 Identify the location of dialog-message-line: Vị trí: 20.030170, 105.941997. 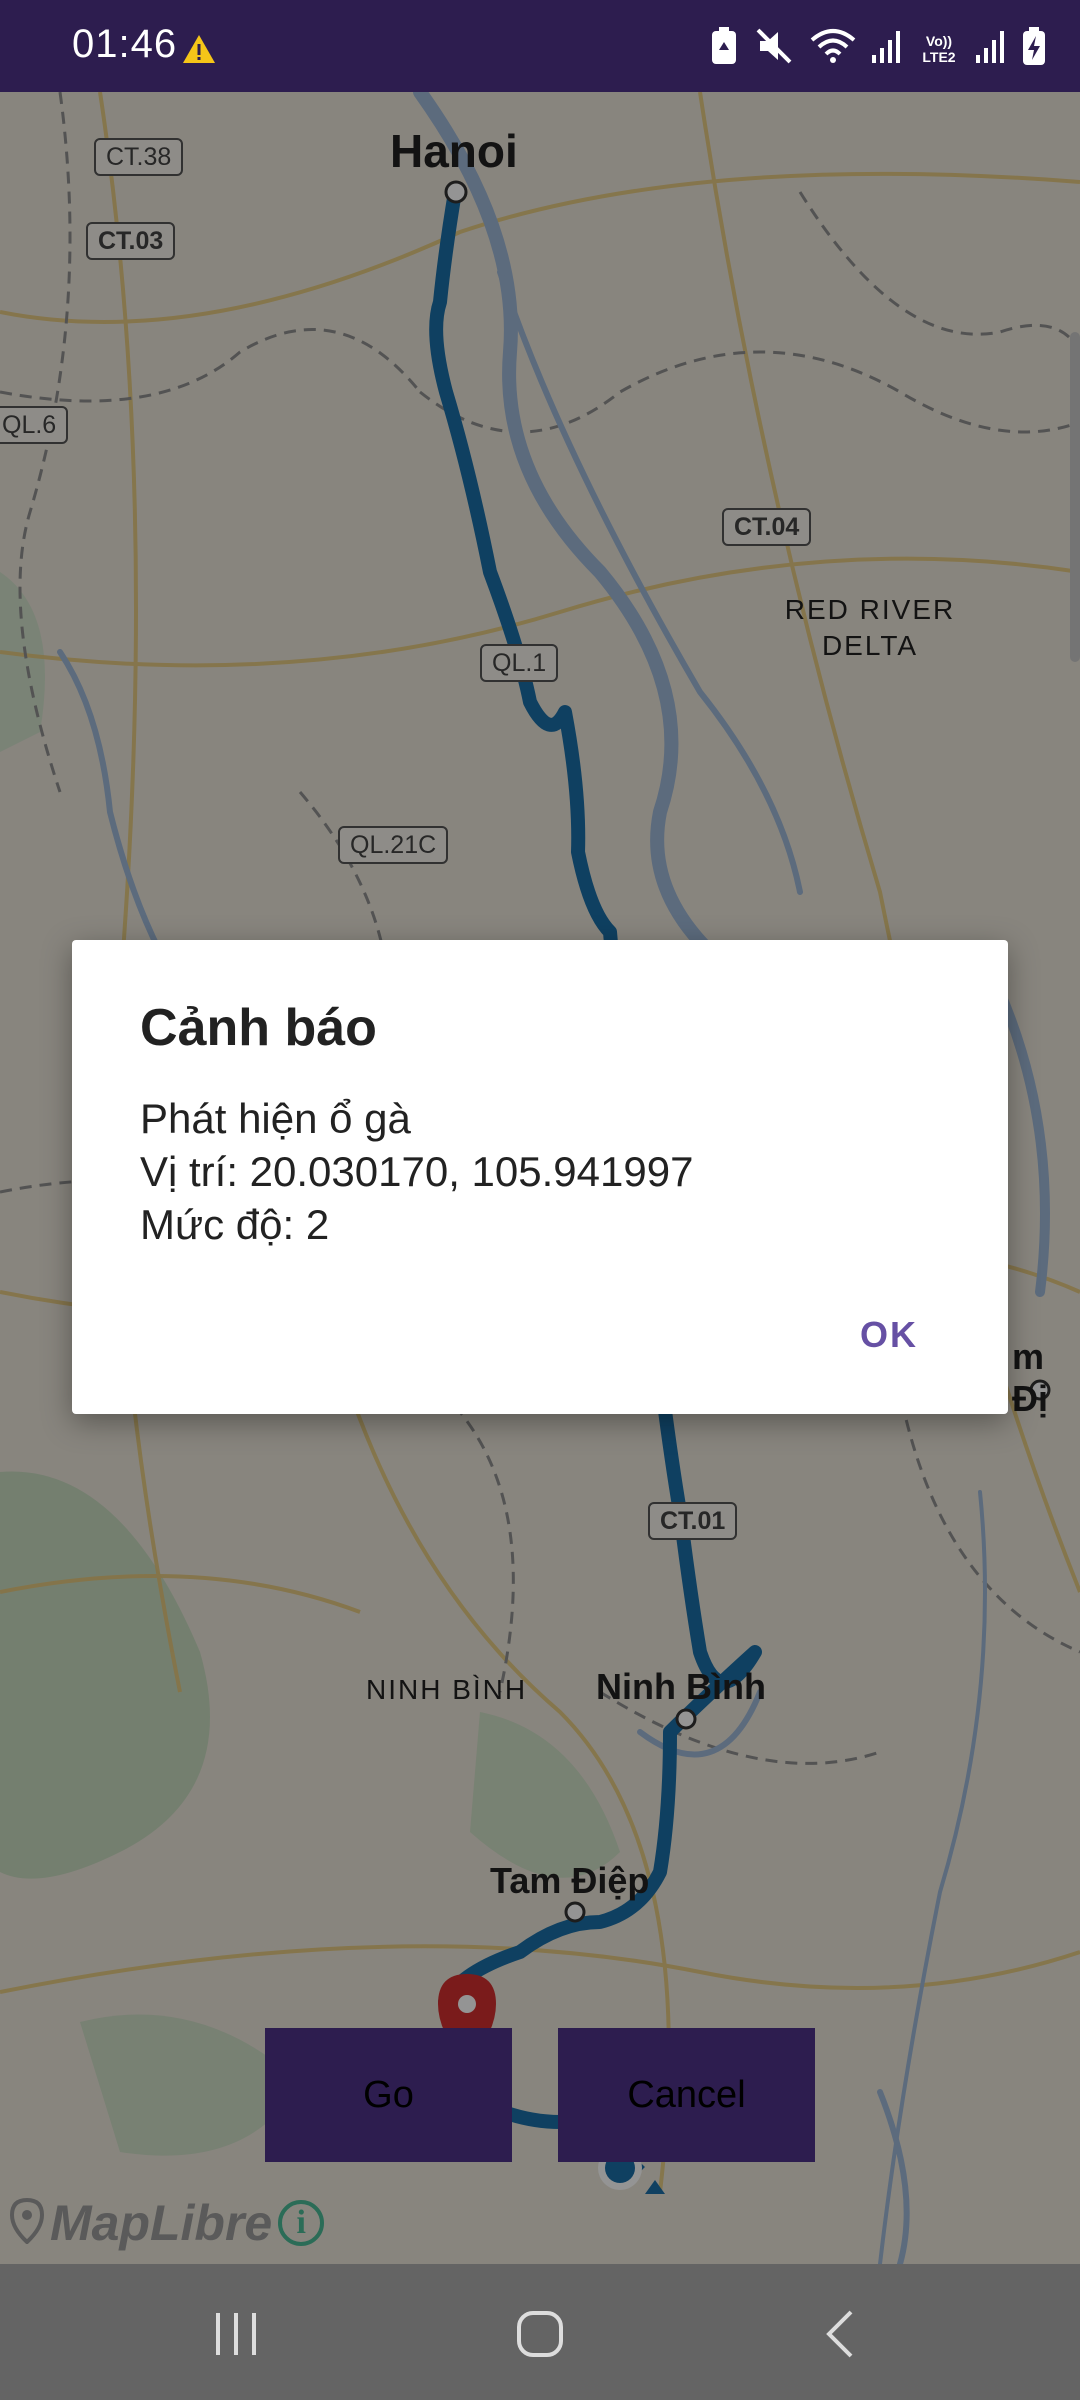
(417, 1171).